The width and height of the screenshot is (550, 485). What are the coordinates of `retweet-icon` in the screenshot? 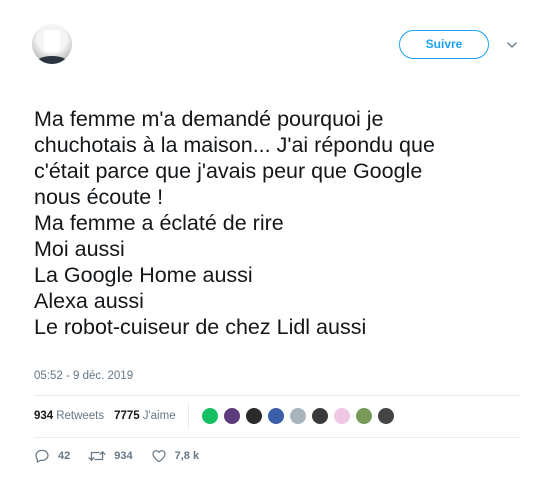 It's located at (97, 456).